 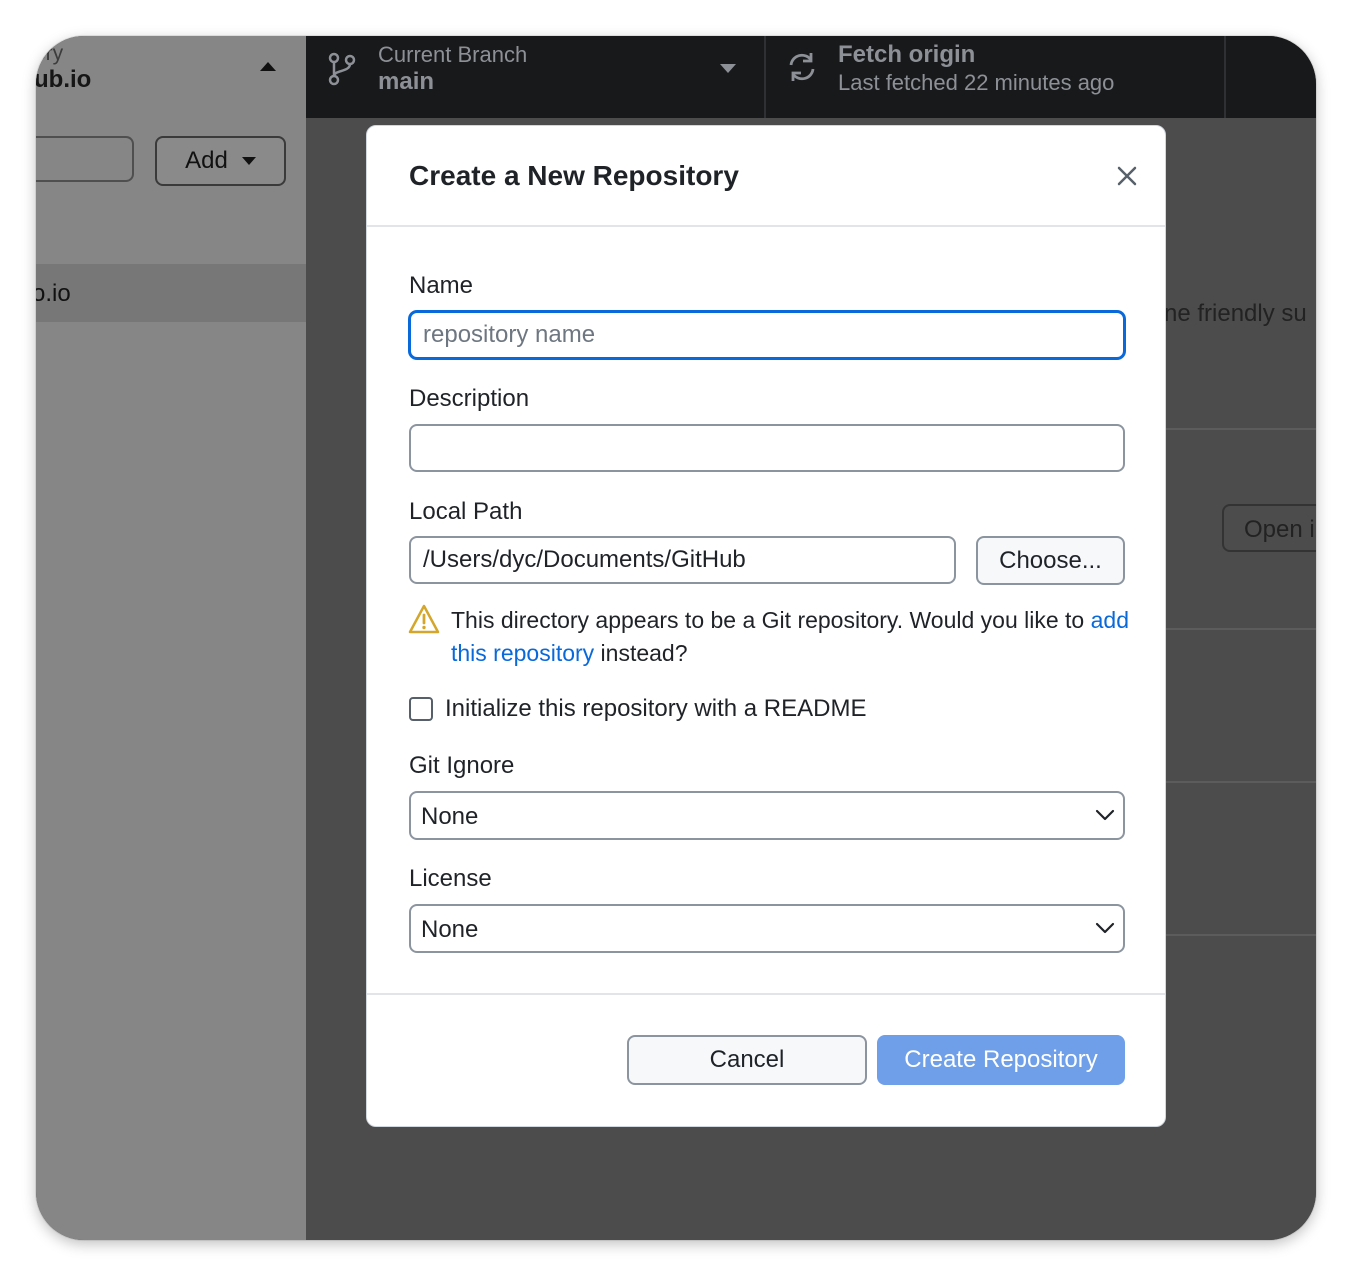 What do you see at coordinates (462, 765) in the screenshot?
I see `git-ignore-label: Git Ignore` at bounding box center [462, 765].